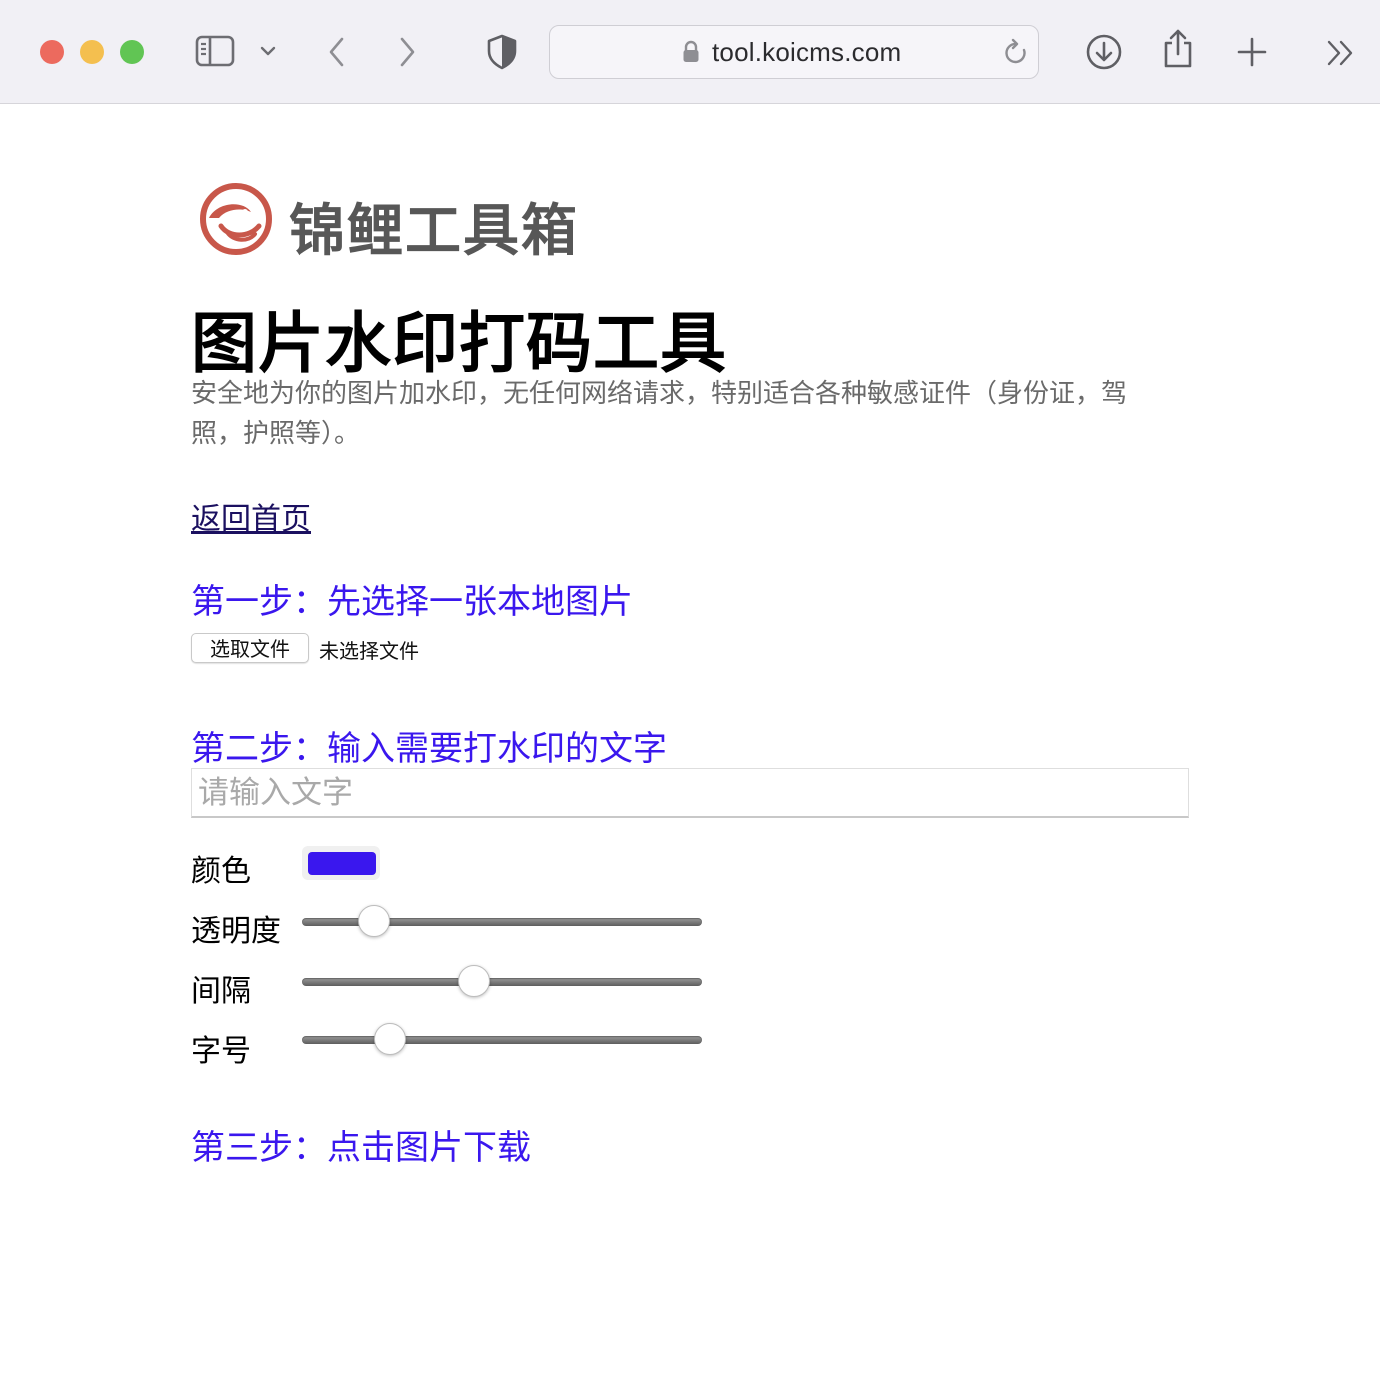  What do you see at coordinates (221, 991) in the screenshot?
I see `spacing-label: 间隔` at bounding box center [221, 991].